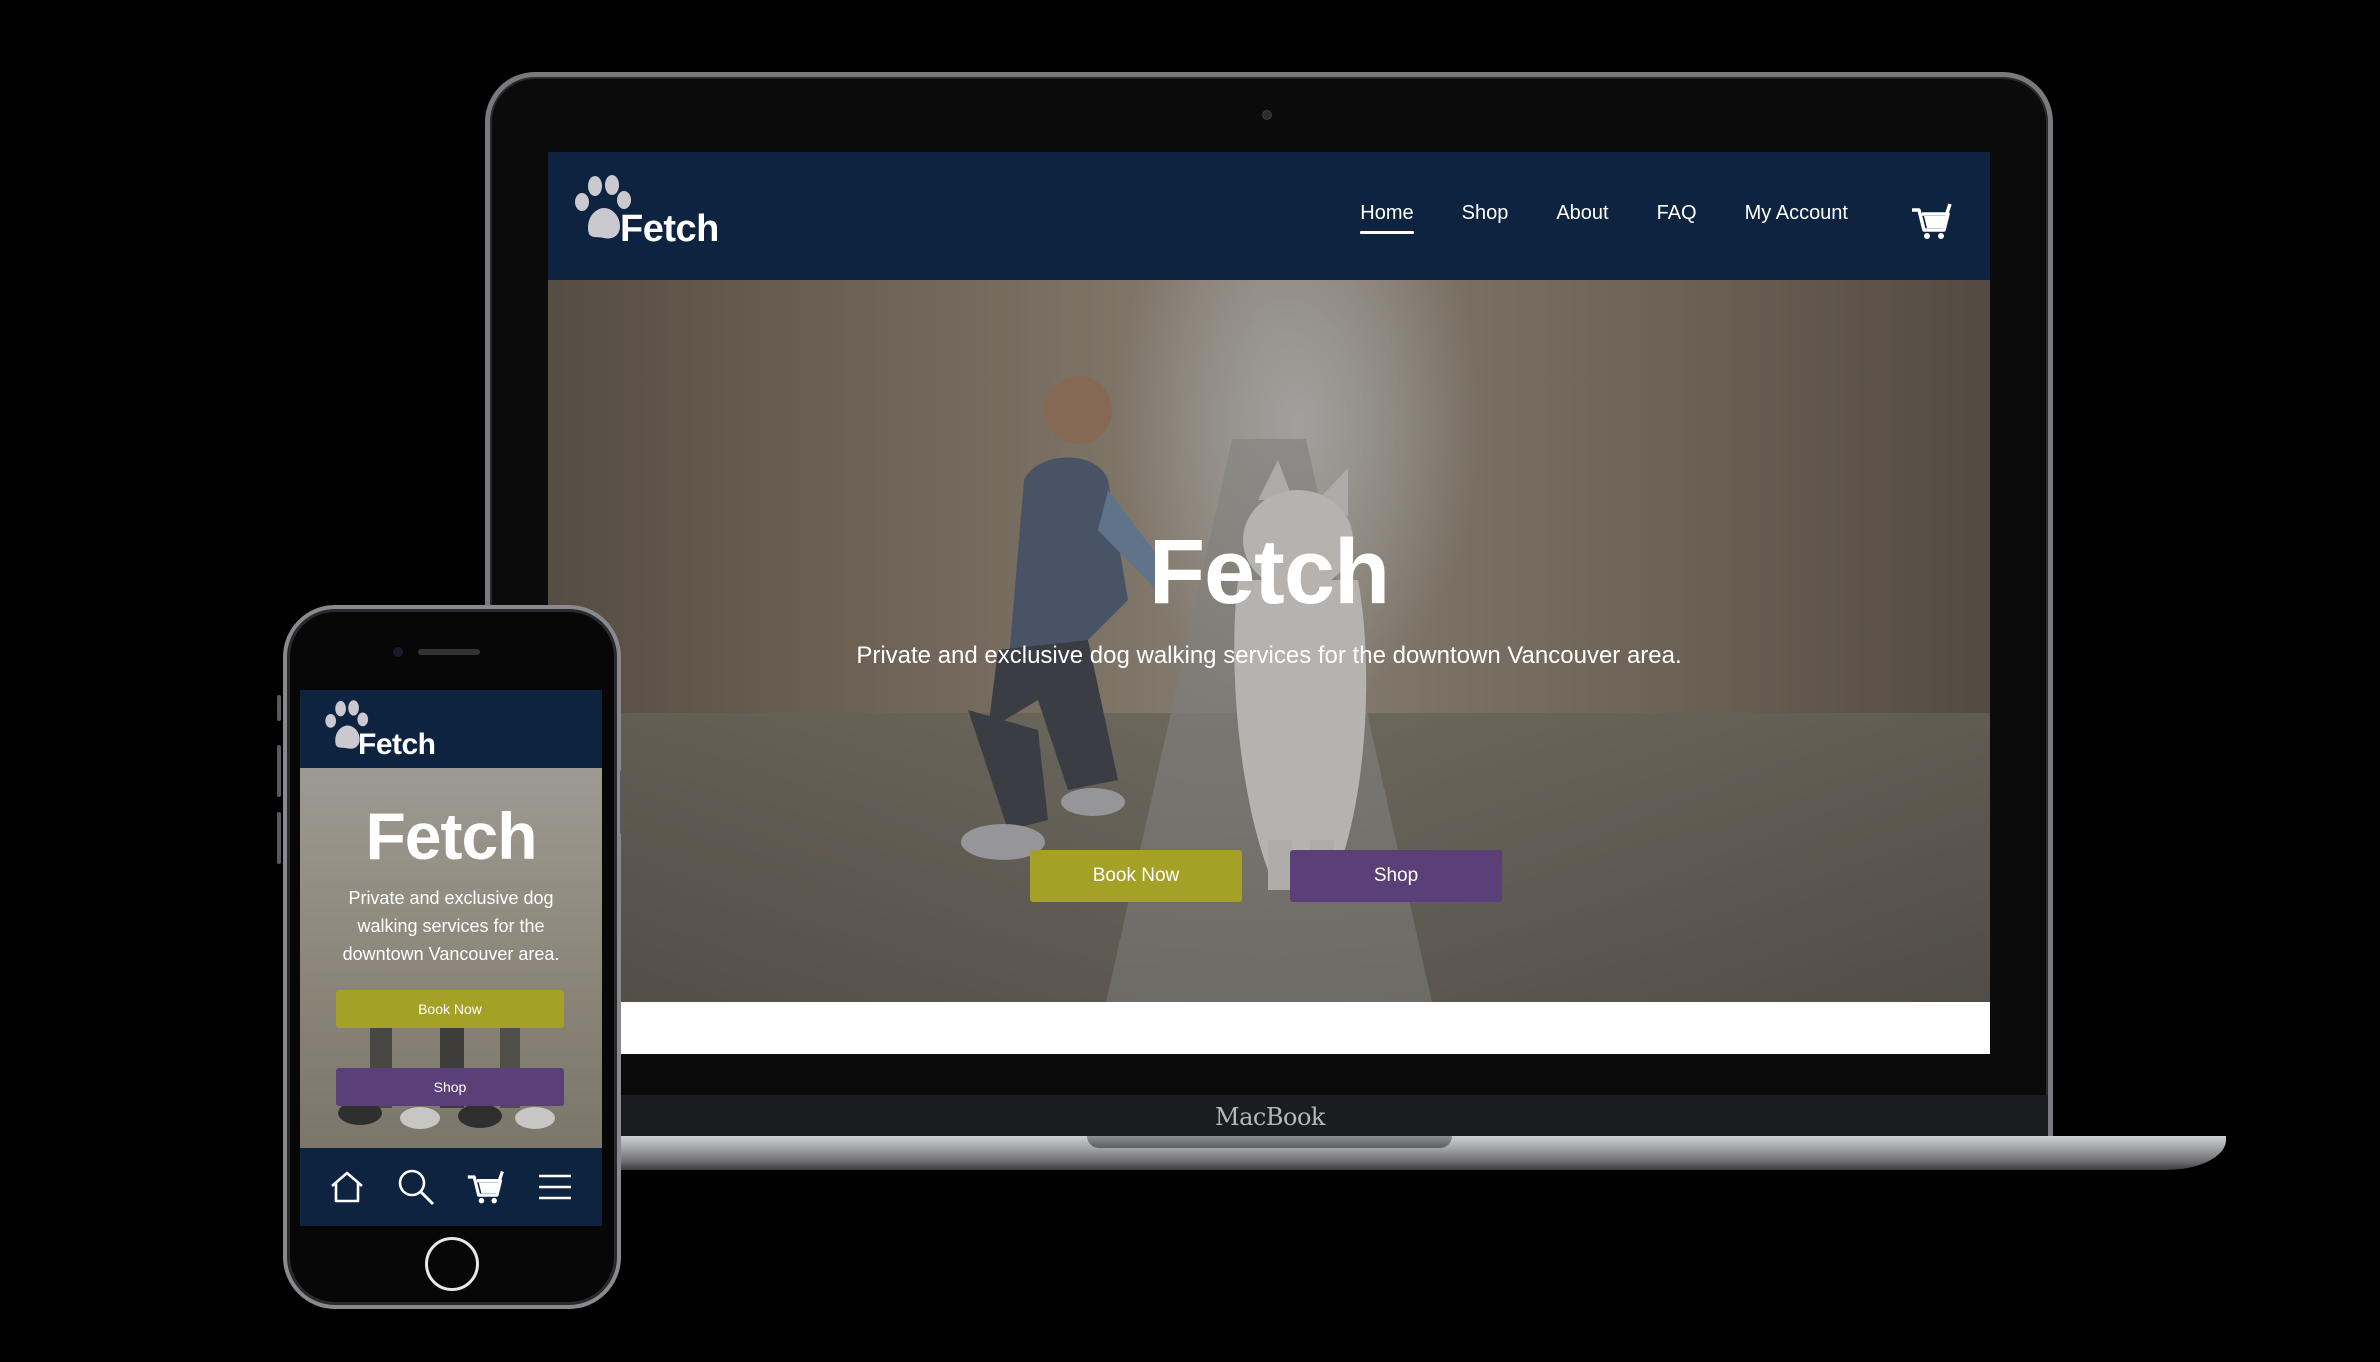  What do you see at coordinates (450, 1009) in the screenshot?
I see `mobile-book-now-button: Book Now` at bounding box center [450, 1009].